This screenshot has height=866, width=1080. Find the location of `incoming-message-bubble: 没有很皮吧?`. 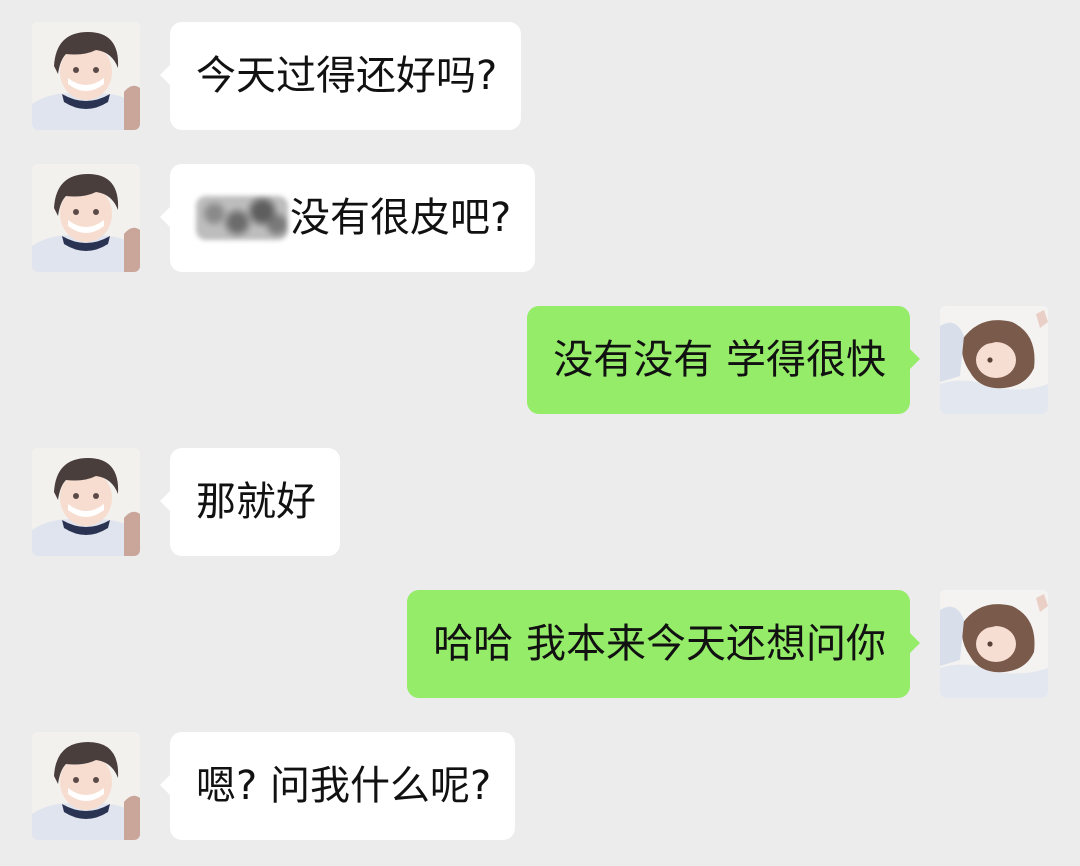

incoming-message-bubble: 没有很皮吧? is located at coordinates (347, 218).